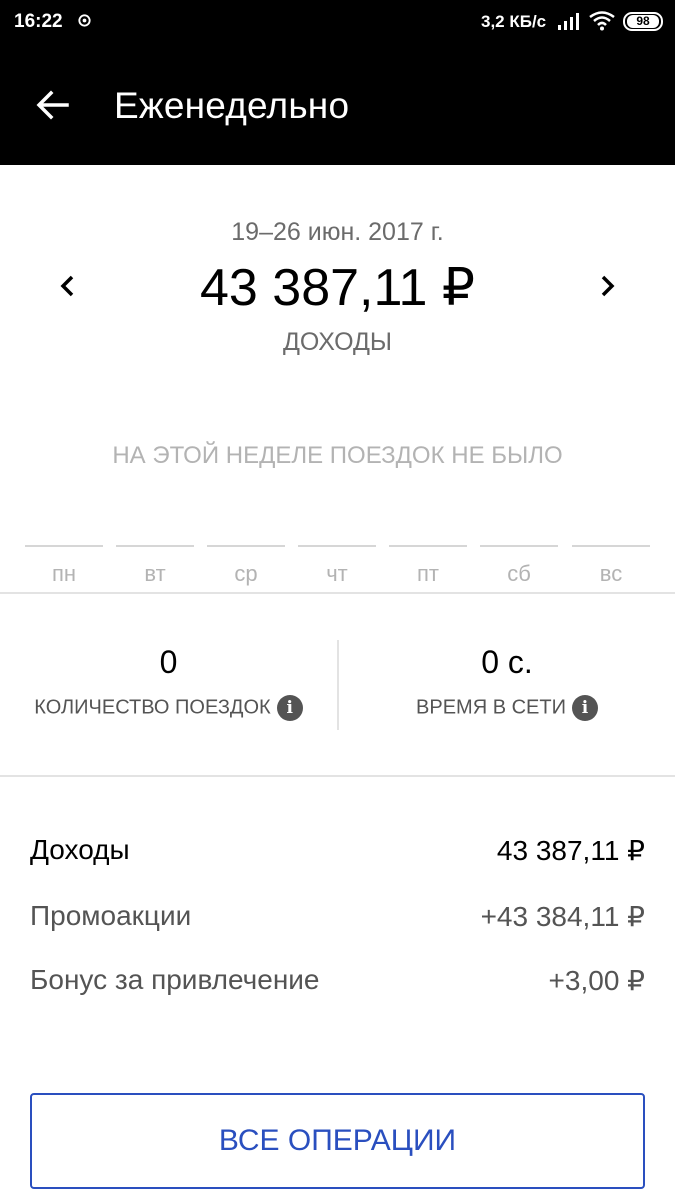  I want to click on day-label: вт, so click(155, 573).